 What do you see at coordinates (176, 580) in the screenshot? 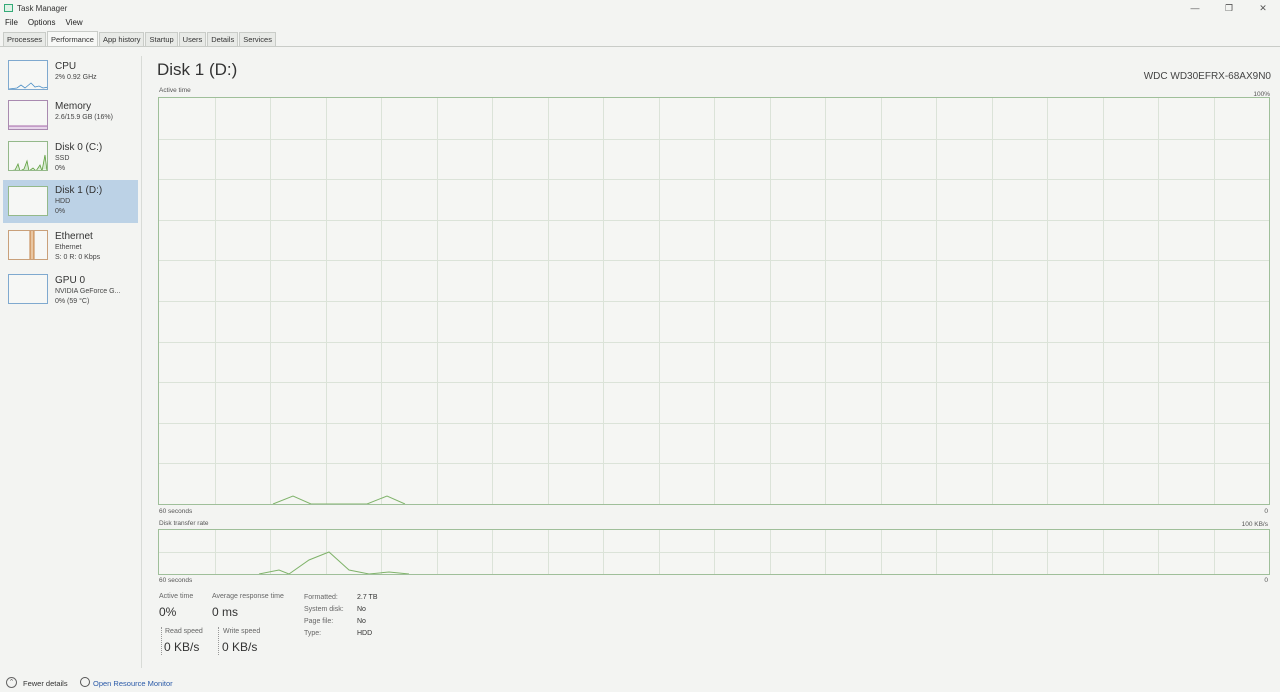
I see `transfer-graph-span: 60 seconds` at bounding box center [176, 580].